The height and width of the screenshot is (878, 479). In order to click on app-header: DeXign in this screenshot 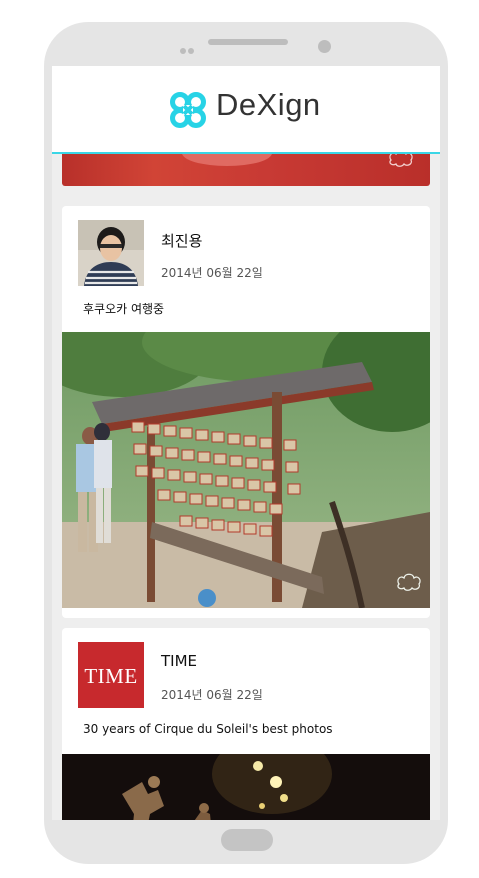, I will do `click(246, 110)`.